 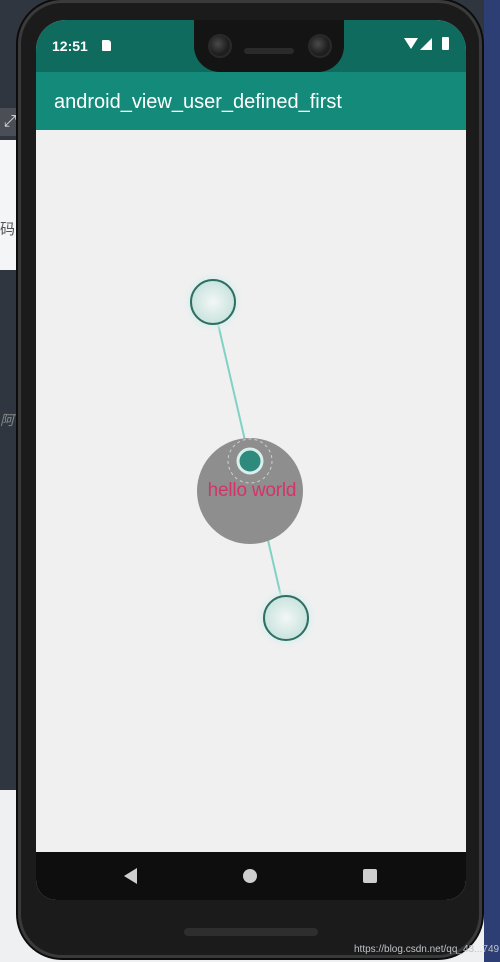 What do you see at coordinates (198, 102) in the screenshot?
I see `app-title: android_view_user_defined_first` at bounding box center [198, 102].